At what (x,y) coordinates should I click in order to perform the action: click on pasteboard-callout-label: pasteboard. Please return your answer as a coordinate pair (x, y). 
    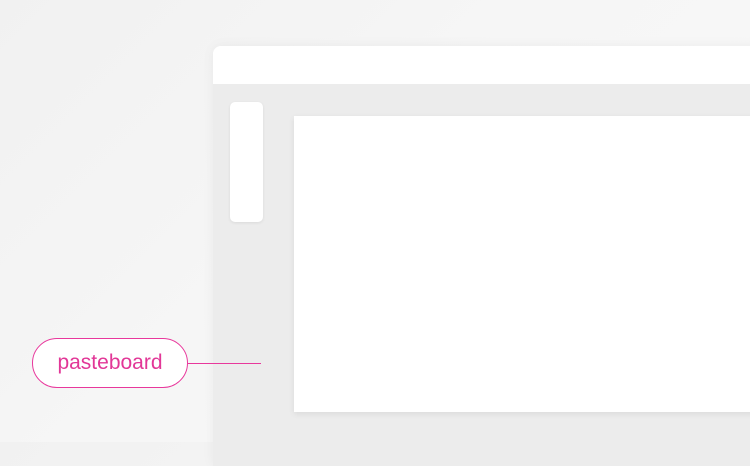
    Looking at the image, I should click on (110, 363).